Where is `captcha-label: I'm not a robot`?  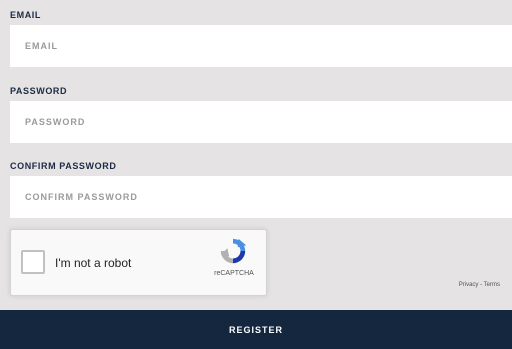 captcha-label: I'm not a robot is located at coordinates (93, 263).